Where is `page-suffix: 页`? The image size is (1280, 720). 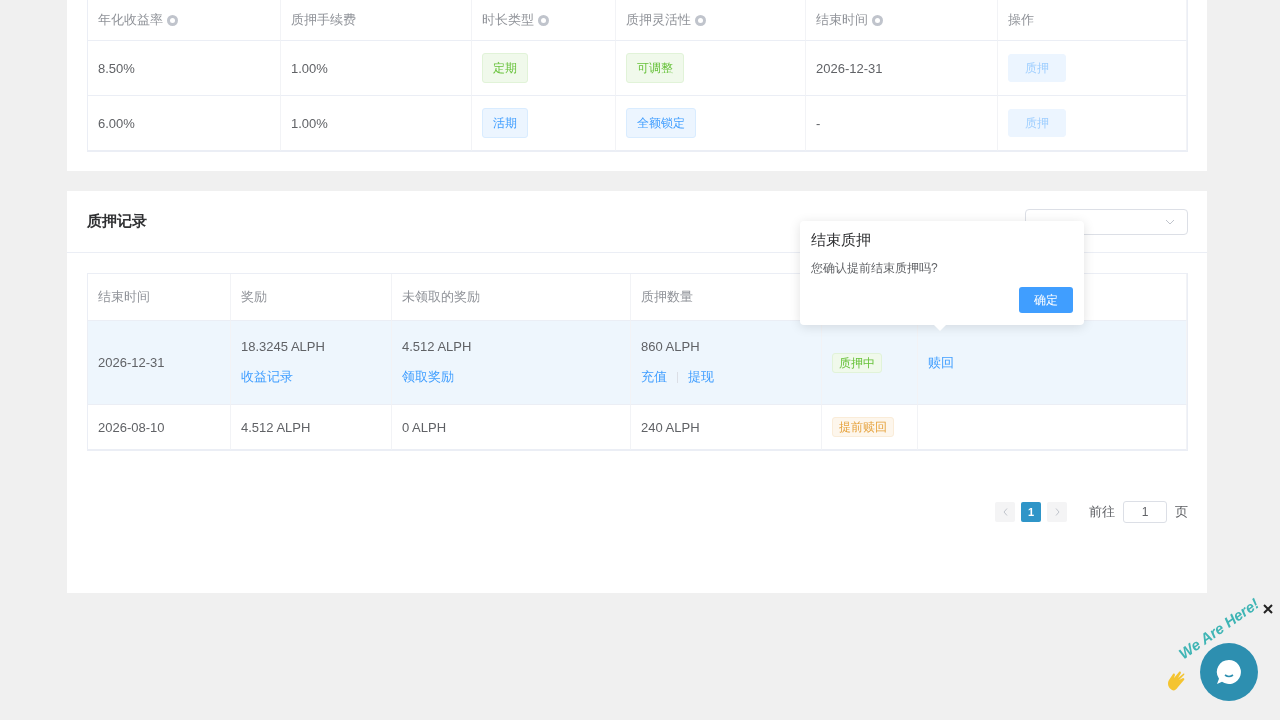
page-suffix: 页 is located at coordinates (1181, 512).